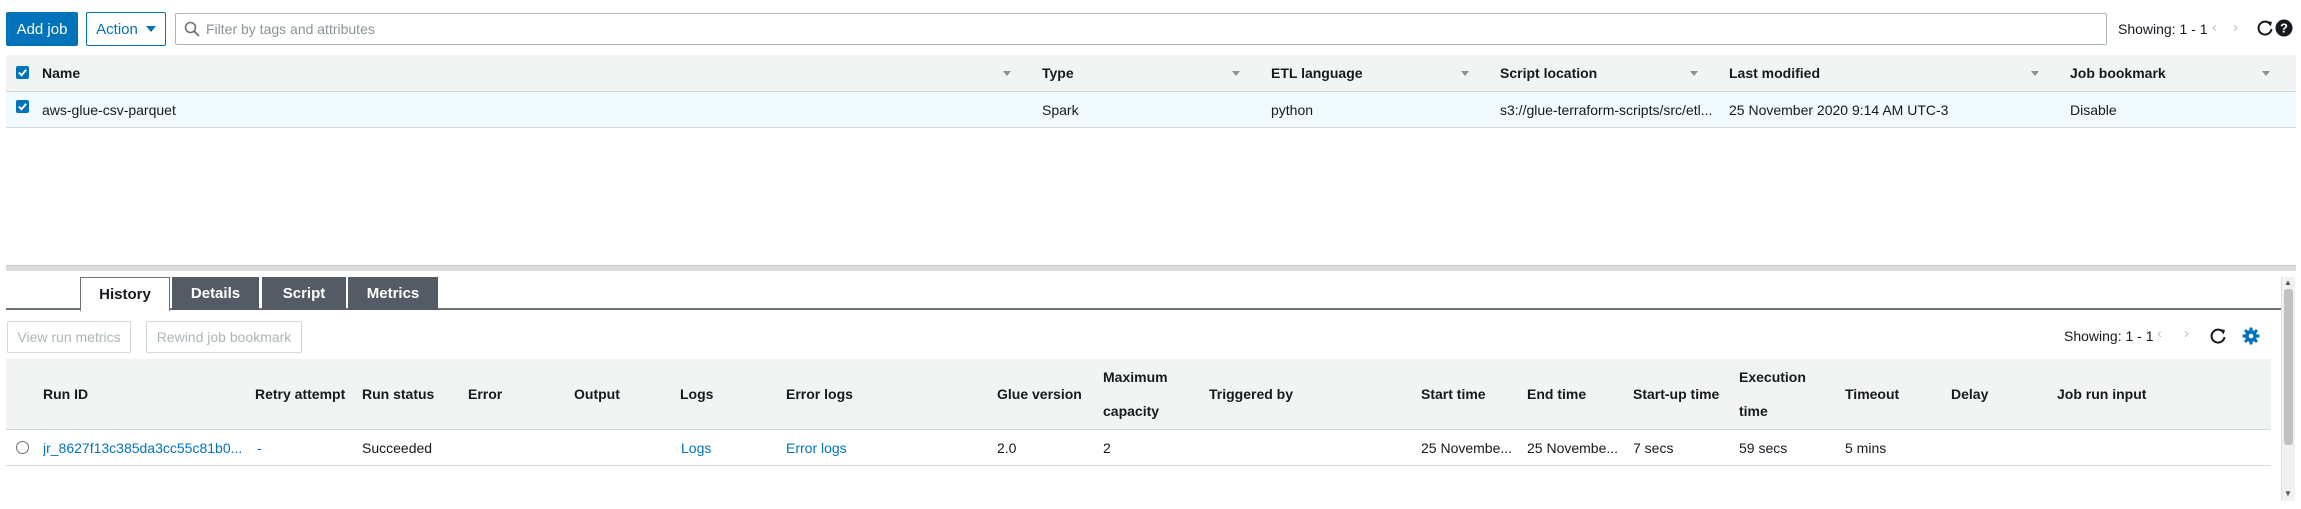 This screenshot has width=2301, height=509. Describe the element at coordinates (2163, 29) in the screenshot. I see `pagination-showing: Showing: 1 - 1` at that location.